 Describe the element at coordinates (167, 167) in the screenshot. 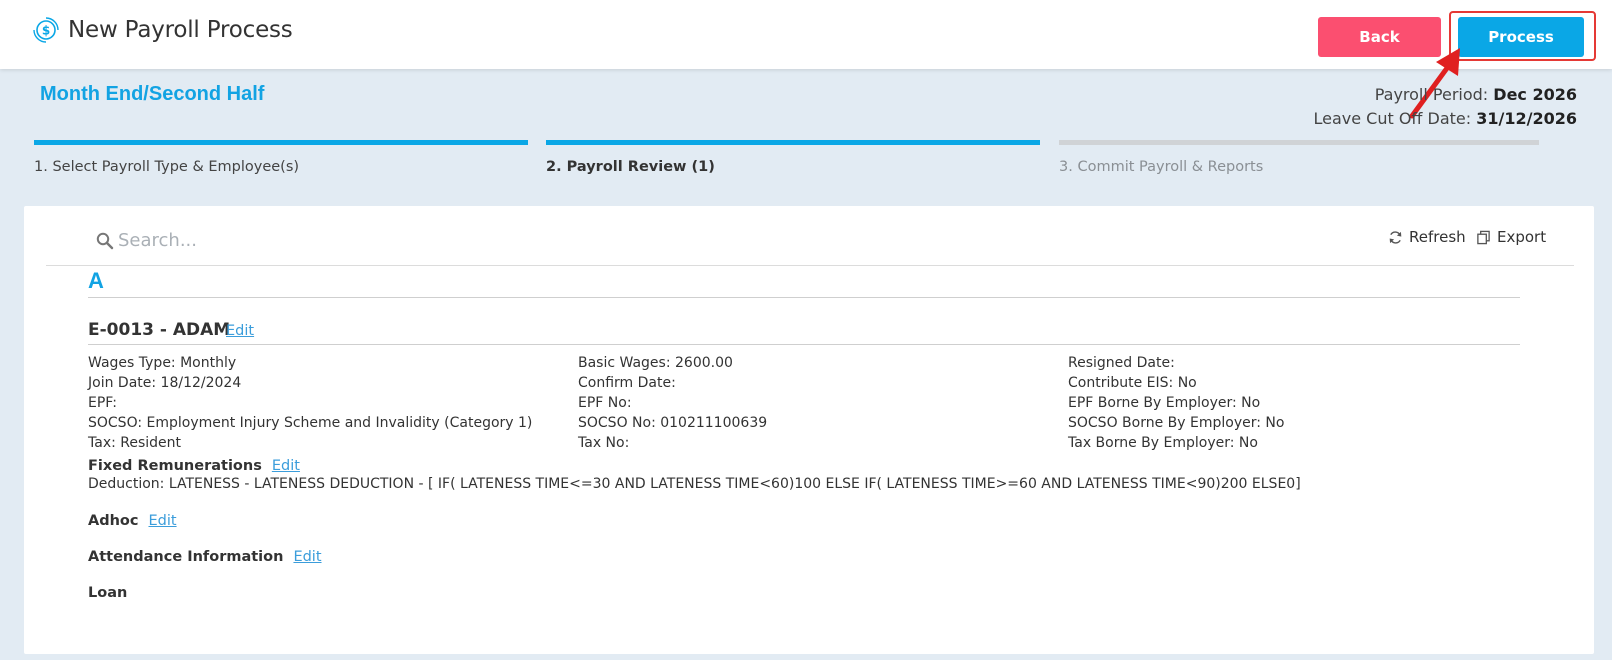

I see `step-label: 1. Select Payroll Type & Employee(s)` at that location.